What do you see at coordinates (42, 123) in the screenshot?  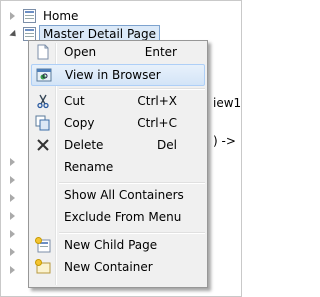 I see `copy-icon` at bounding box center [42, 123].